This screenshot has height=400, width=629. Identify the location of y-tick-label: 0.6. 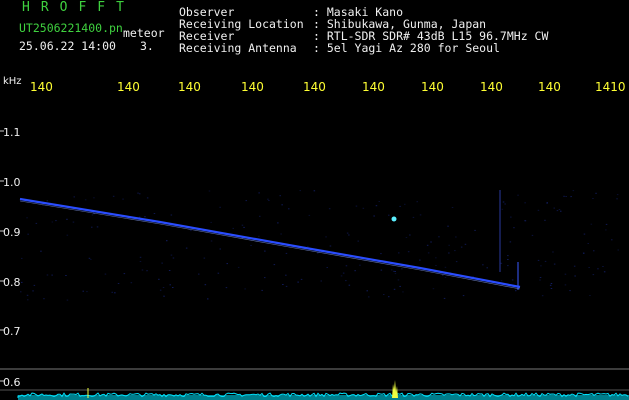
(12, 382).